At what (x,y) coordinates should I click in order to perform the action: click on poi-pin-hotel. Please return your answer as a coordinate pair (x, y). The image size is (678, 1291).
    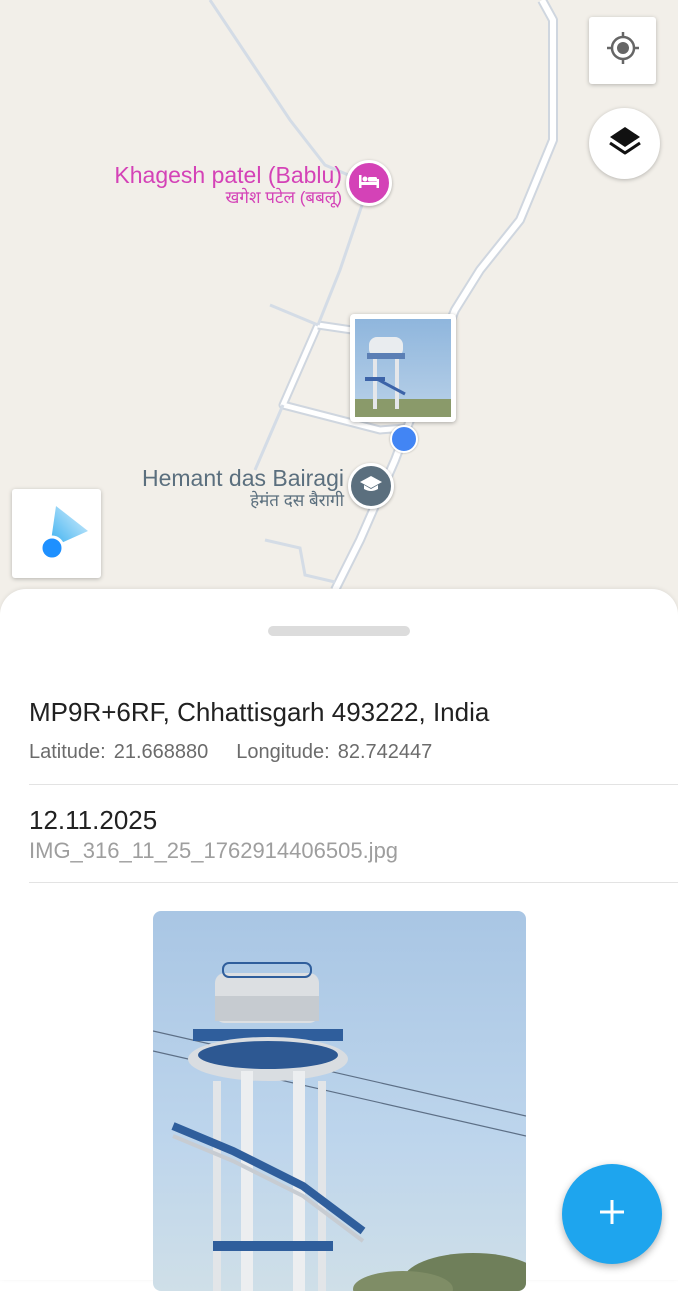
    Looking at the image, I should click on (369, 183).